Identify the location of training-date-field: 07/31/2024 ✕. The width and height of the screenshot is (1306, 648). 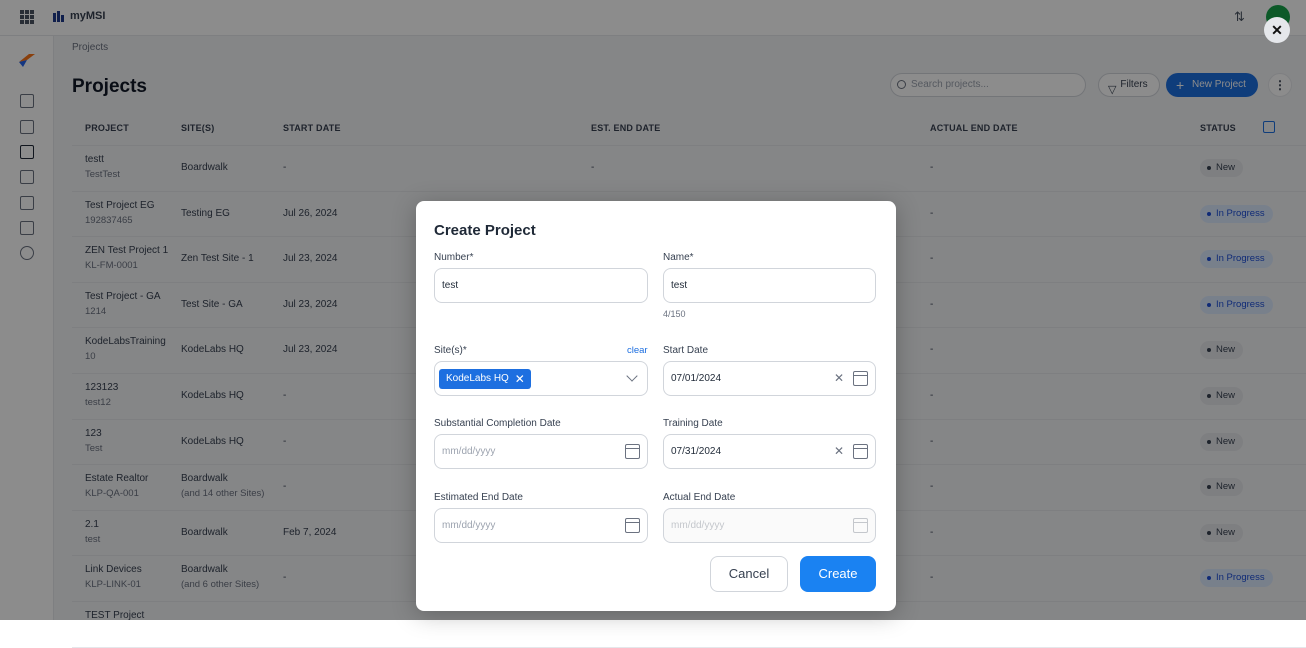
(769, 451).